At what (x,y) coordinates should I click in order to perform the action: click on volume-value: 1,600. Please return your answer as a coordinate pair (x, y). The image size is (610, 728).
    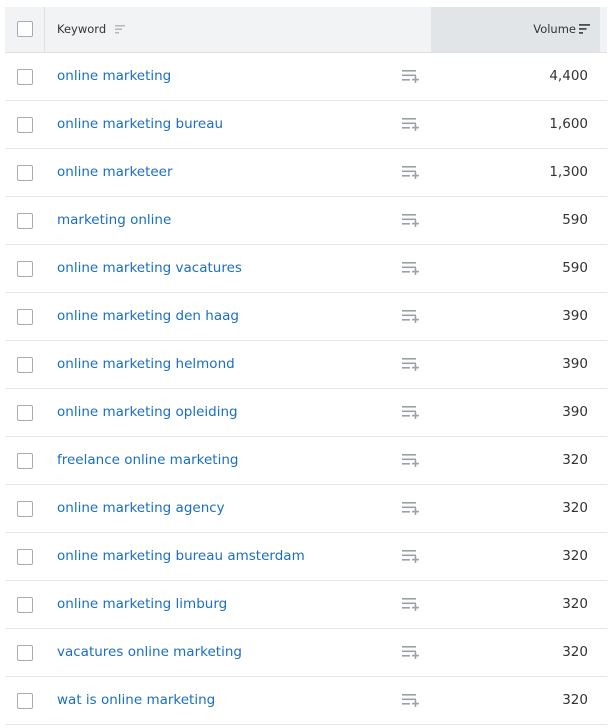
    Looking at the image, I should click on (568, 124).